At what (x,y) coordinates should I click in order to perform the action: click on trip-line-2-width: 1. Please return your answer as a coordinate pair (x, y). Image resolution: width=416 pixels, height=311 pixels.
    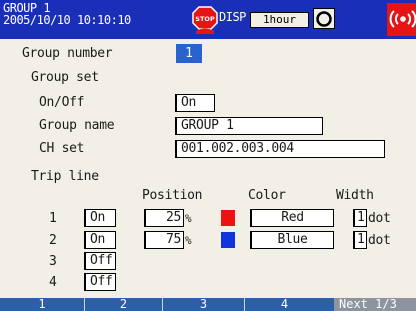
    Looking at the image, I should click on (360, 240).